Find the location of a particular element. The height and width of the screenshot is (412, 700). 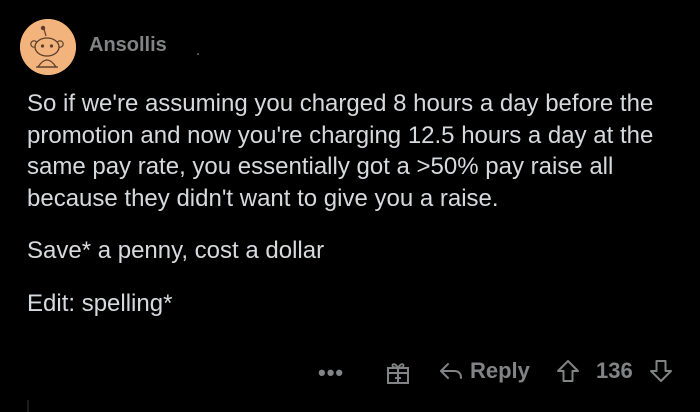

thread-line is located at coordinates (28, 406).